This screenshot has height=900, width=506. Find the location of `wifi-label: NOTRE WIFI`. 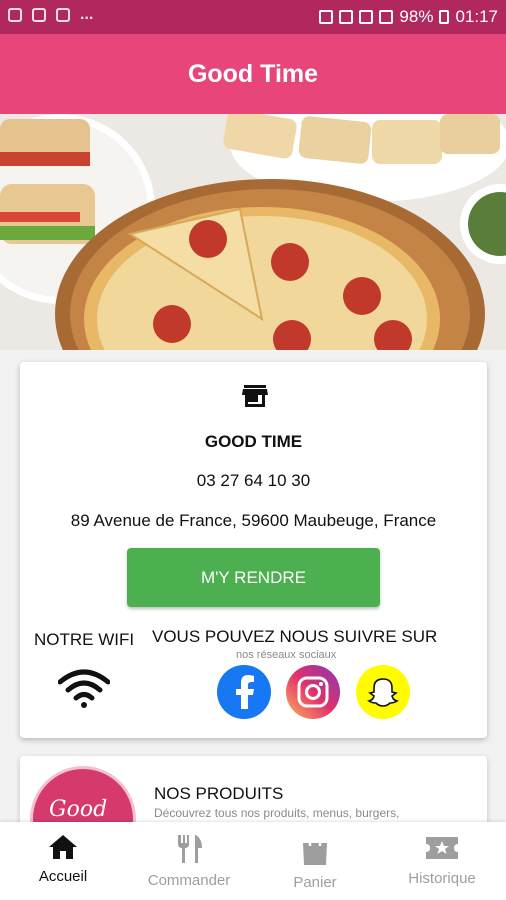

wifi-label: NOTRE WIFI is located at coordinates (84, 639).